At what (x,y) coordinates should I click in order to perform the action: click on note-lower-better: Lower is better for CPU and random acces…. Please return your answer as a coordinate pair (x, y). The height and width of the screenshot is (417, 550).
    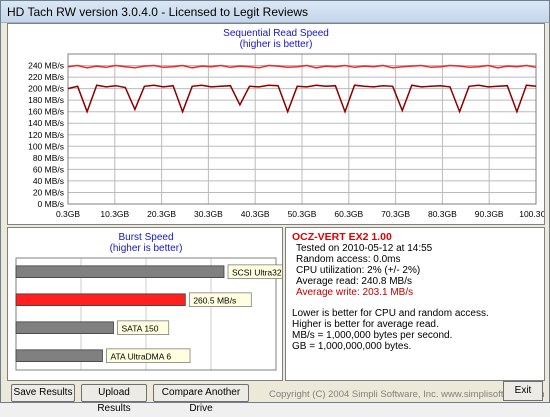
    Looking at the image, I should click on (390, 313).